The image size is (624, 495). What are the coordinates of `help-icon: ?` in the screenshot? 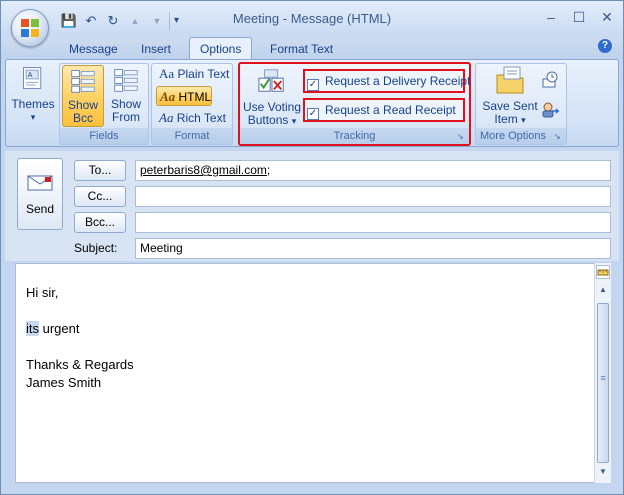 It's located at (605, 46).